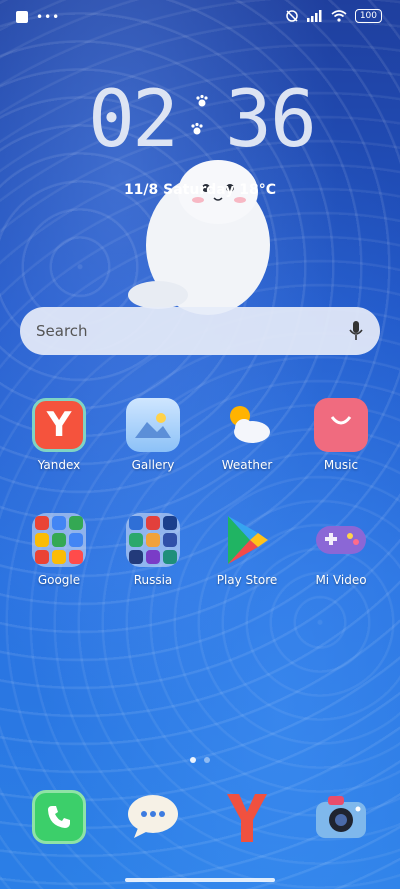 The width and height of the screenshot is (400, 889). I want to click on play-store-icon, so click(247, 540).